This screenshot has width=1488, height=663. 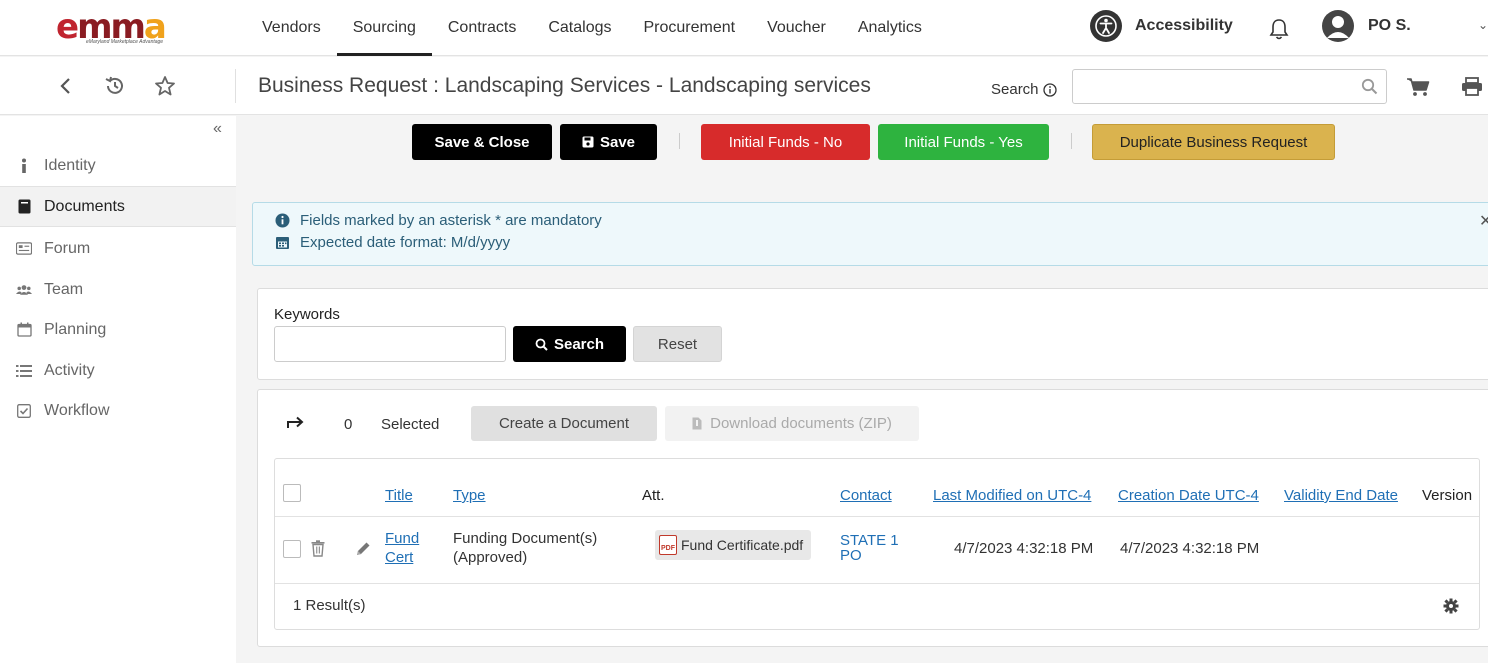 What do you see at coordinates (1106, 26) in the screenshot?
I see `accessibility-icon` at bounding box center [1106, 26].